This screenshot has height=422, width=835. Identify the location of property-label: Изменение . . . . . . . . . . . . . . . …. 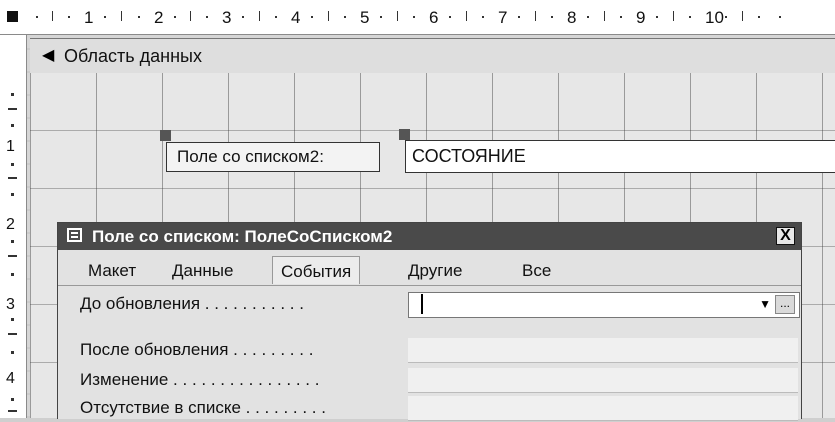
(200, 379).